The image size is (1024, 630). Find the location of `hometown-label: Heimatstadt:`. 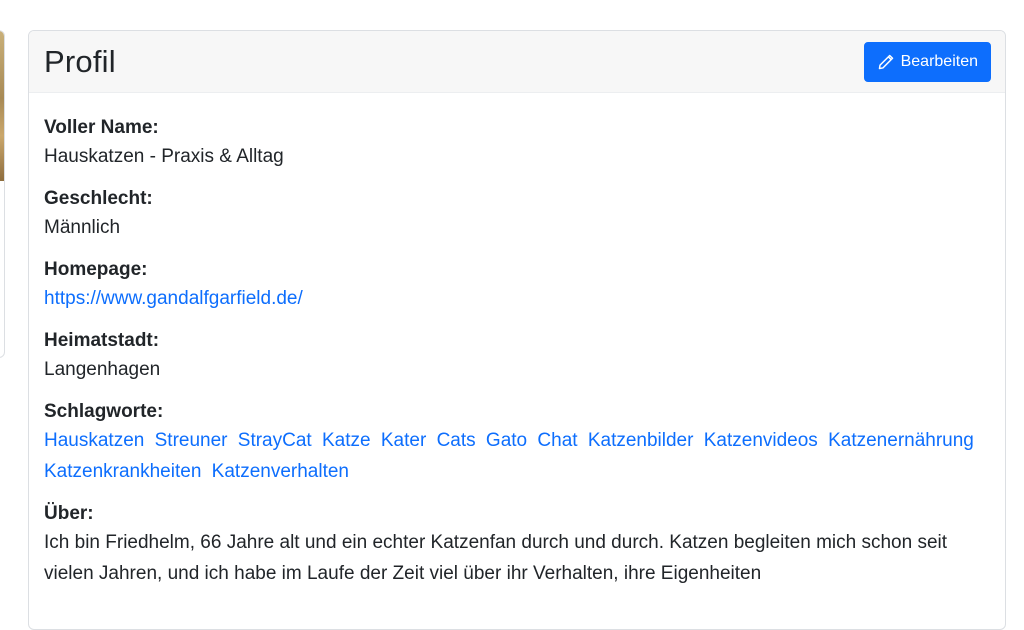

hometown-label: Heimatstadt: is located at coordinates (102, 340).